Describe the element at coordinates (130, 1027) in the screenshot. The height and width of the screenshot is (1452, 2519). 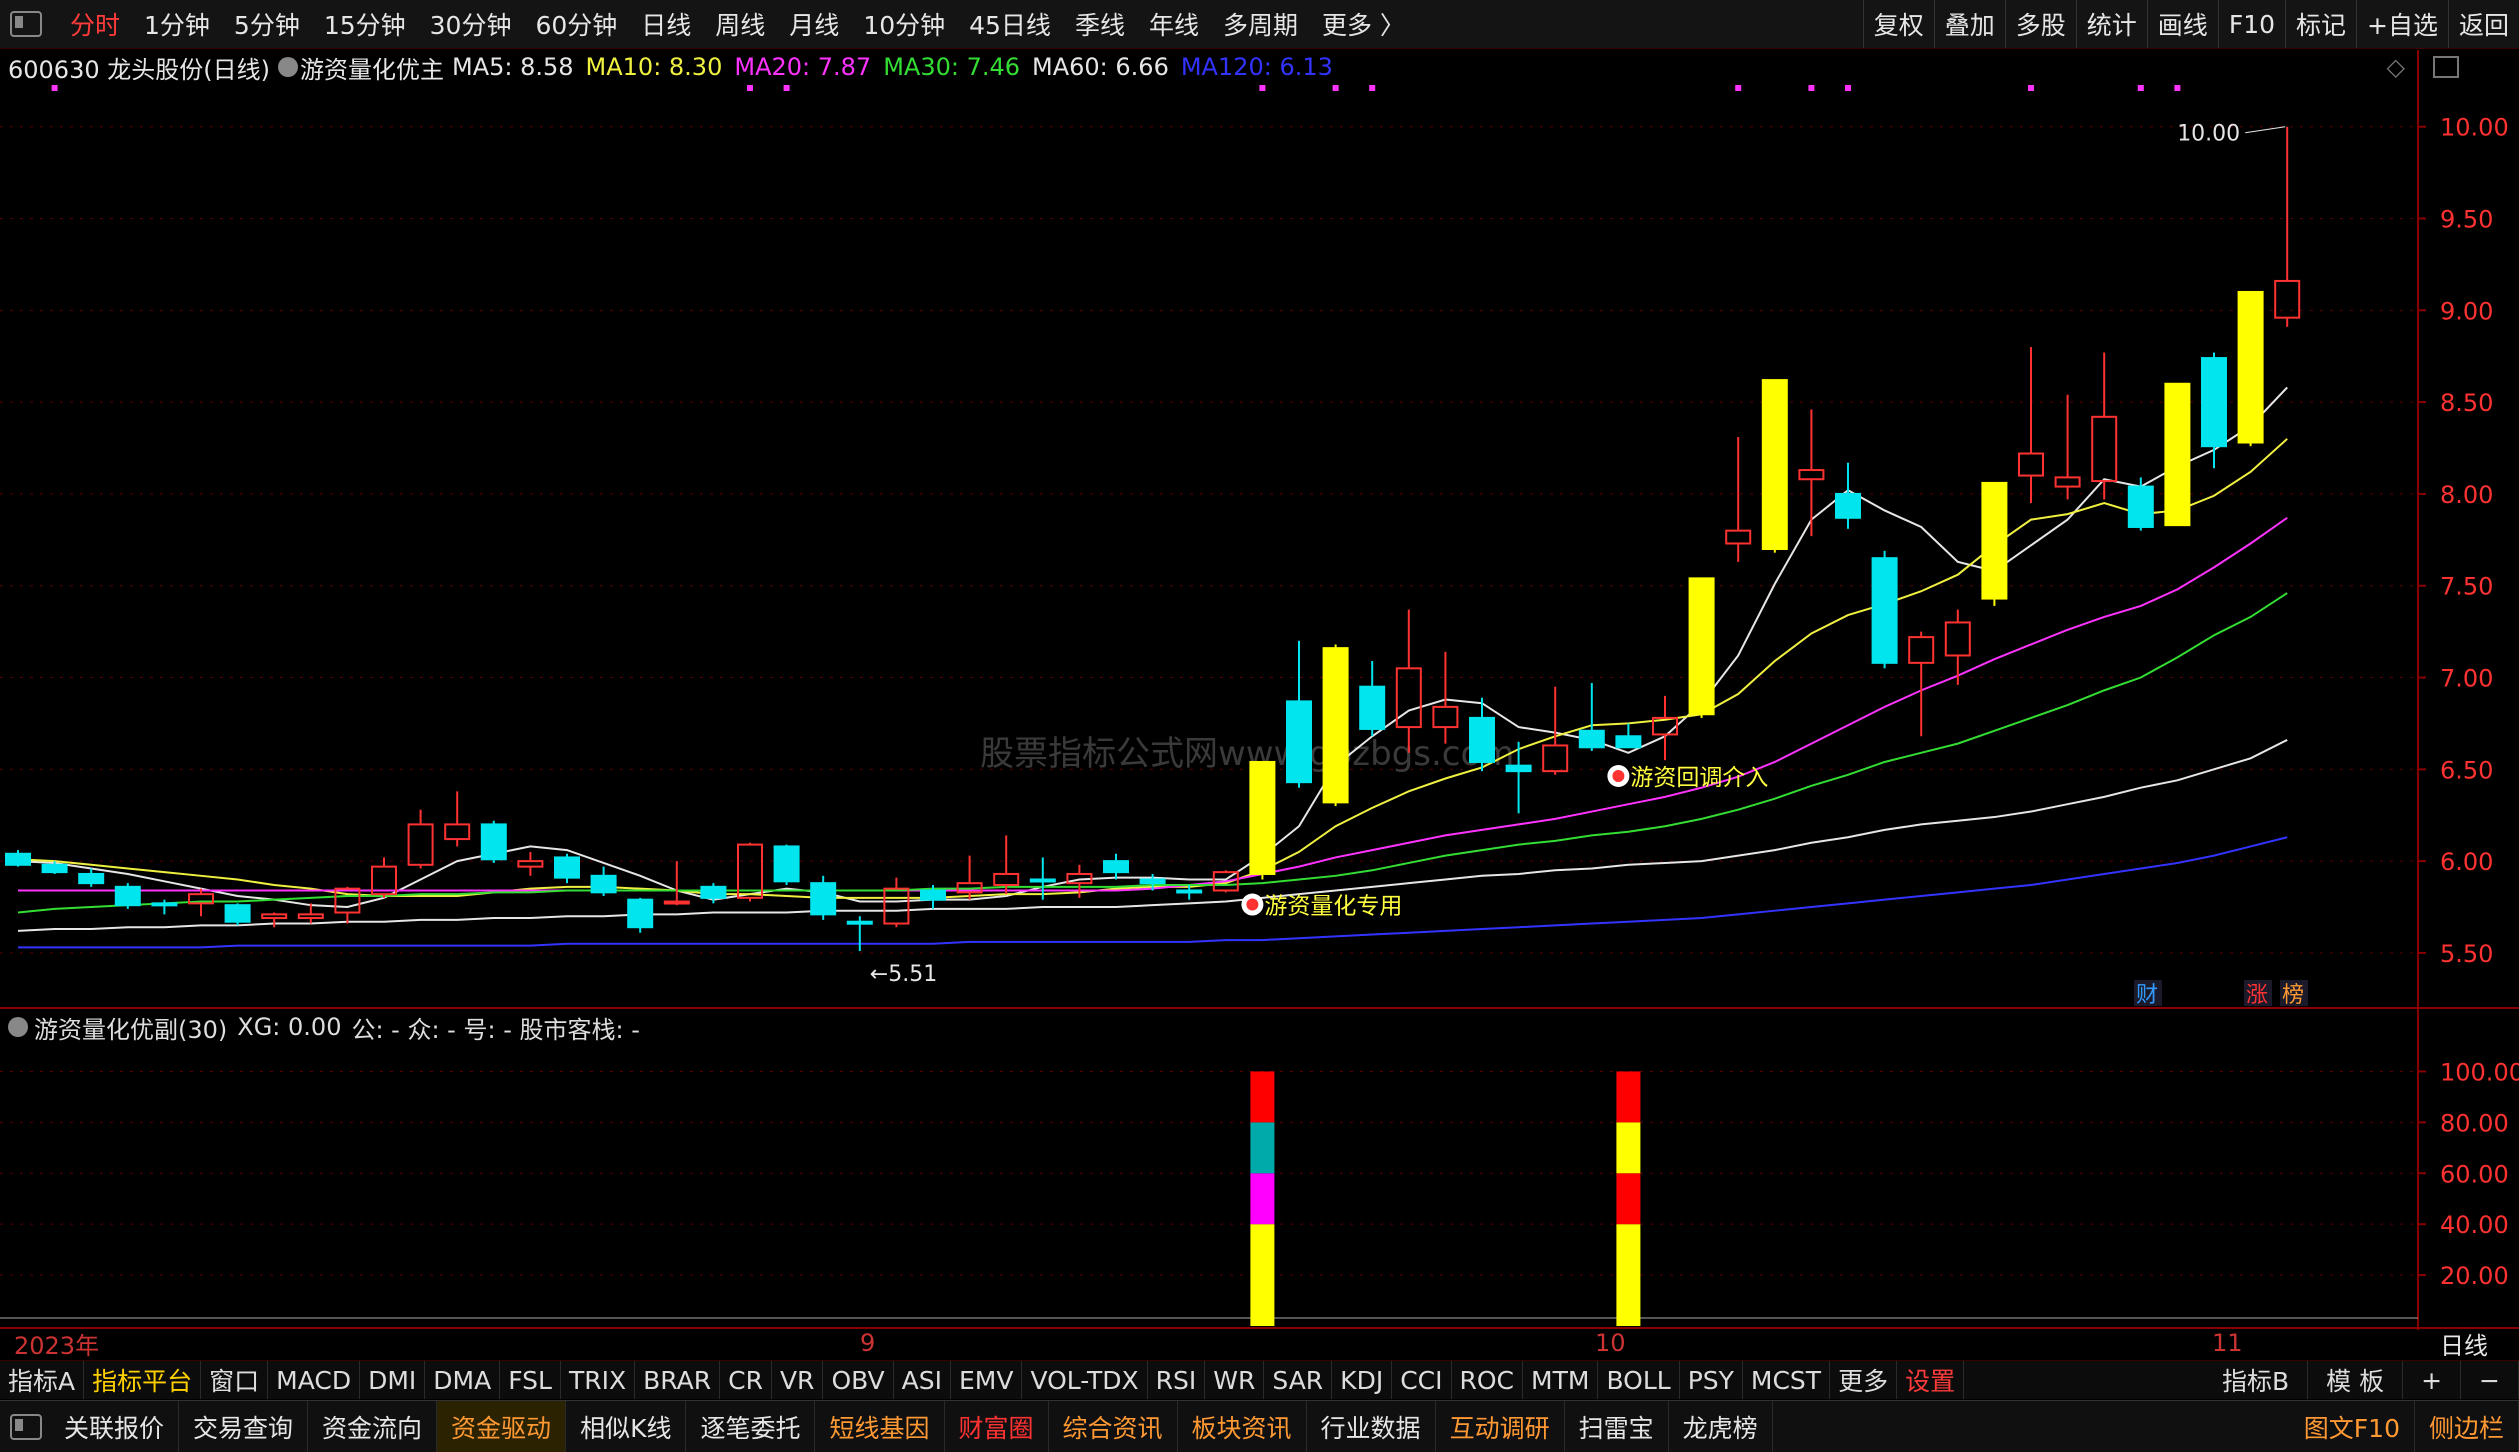
I see `sub-indicator-name: 游资量化优副(30)` at that location.